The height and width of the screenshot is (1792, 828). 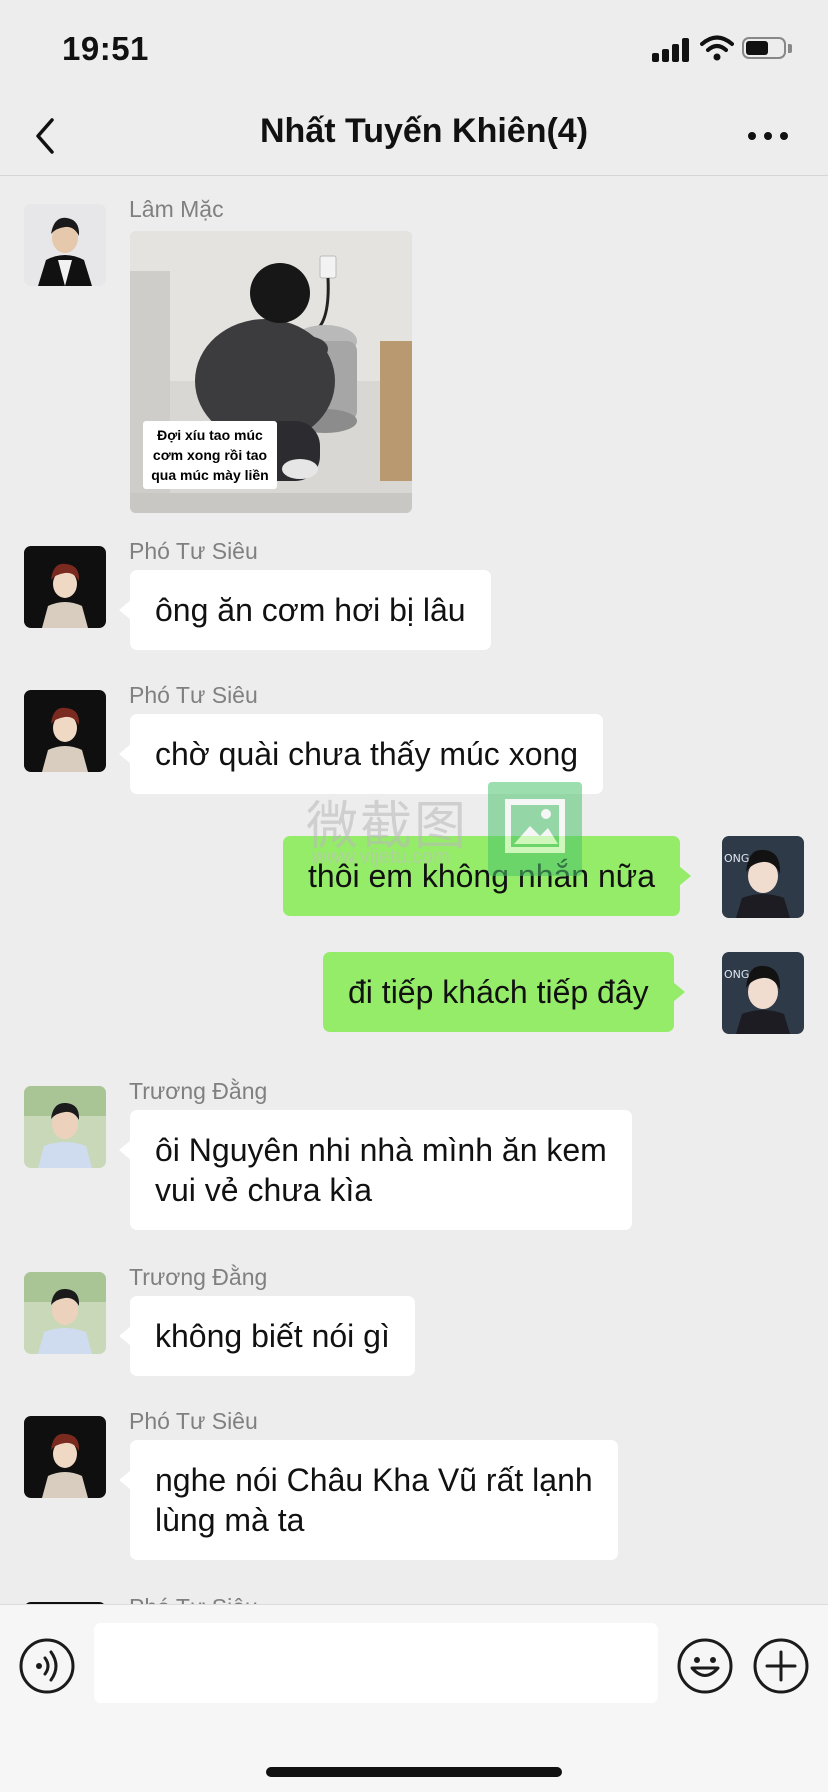 I want to click on message-bubble: chờ quài chưa thấy múc xong, so click(x=361, y=754).